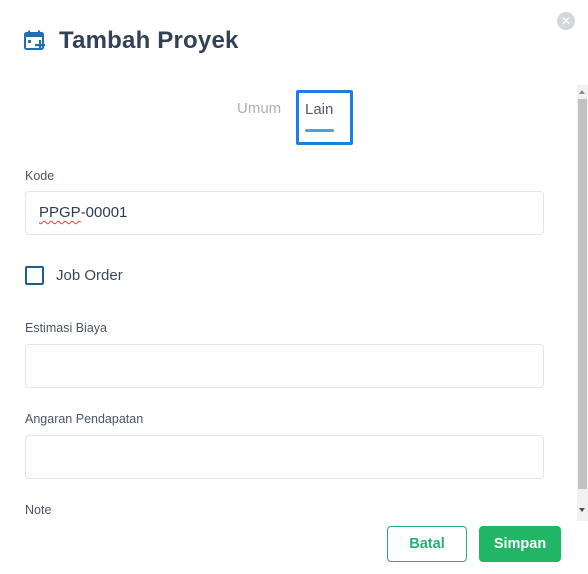 This screenshot has height=574, width=588. Describe the element at coordinates (259, 108) in the screenshot. I see `tab-umum: Umum` at that location.